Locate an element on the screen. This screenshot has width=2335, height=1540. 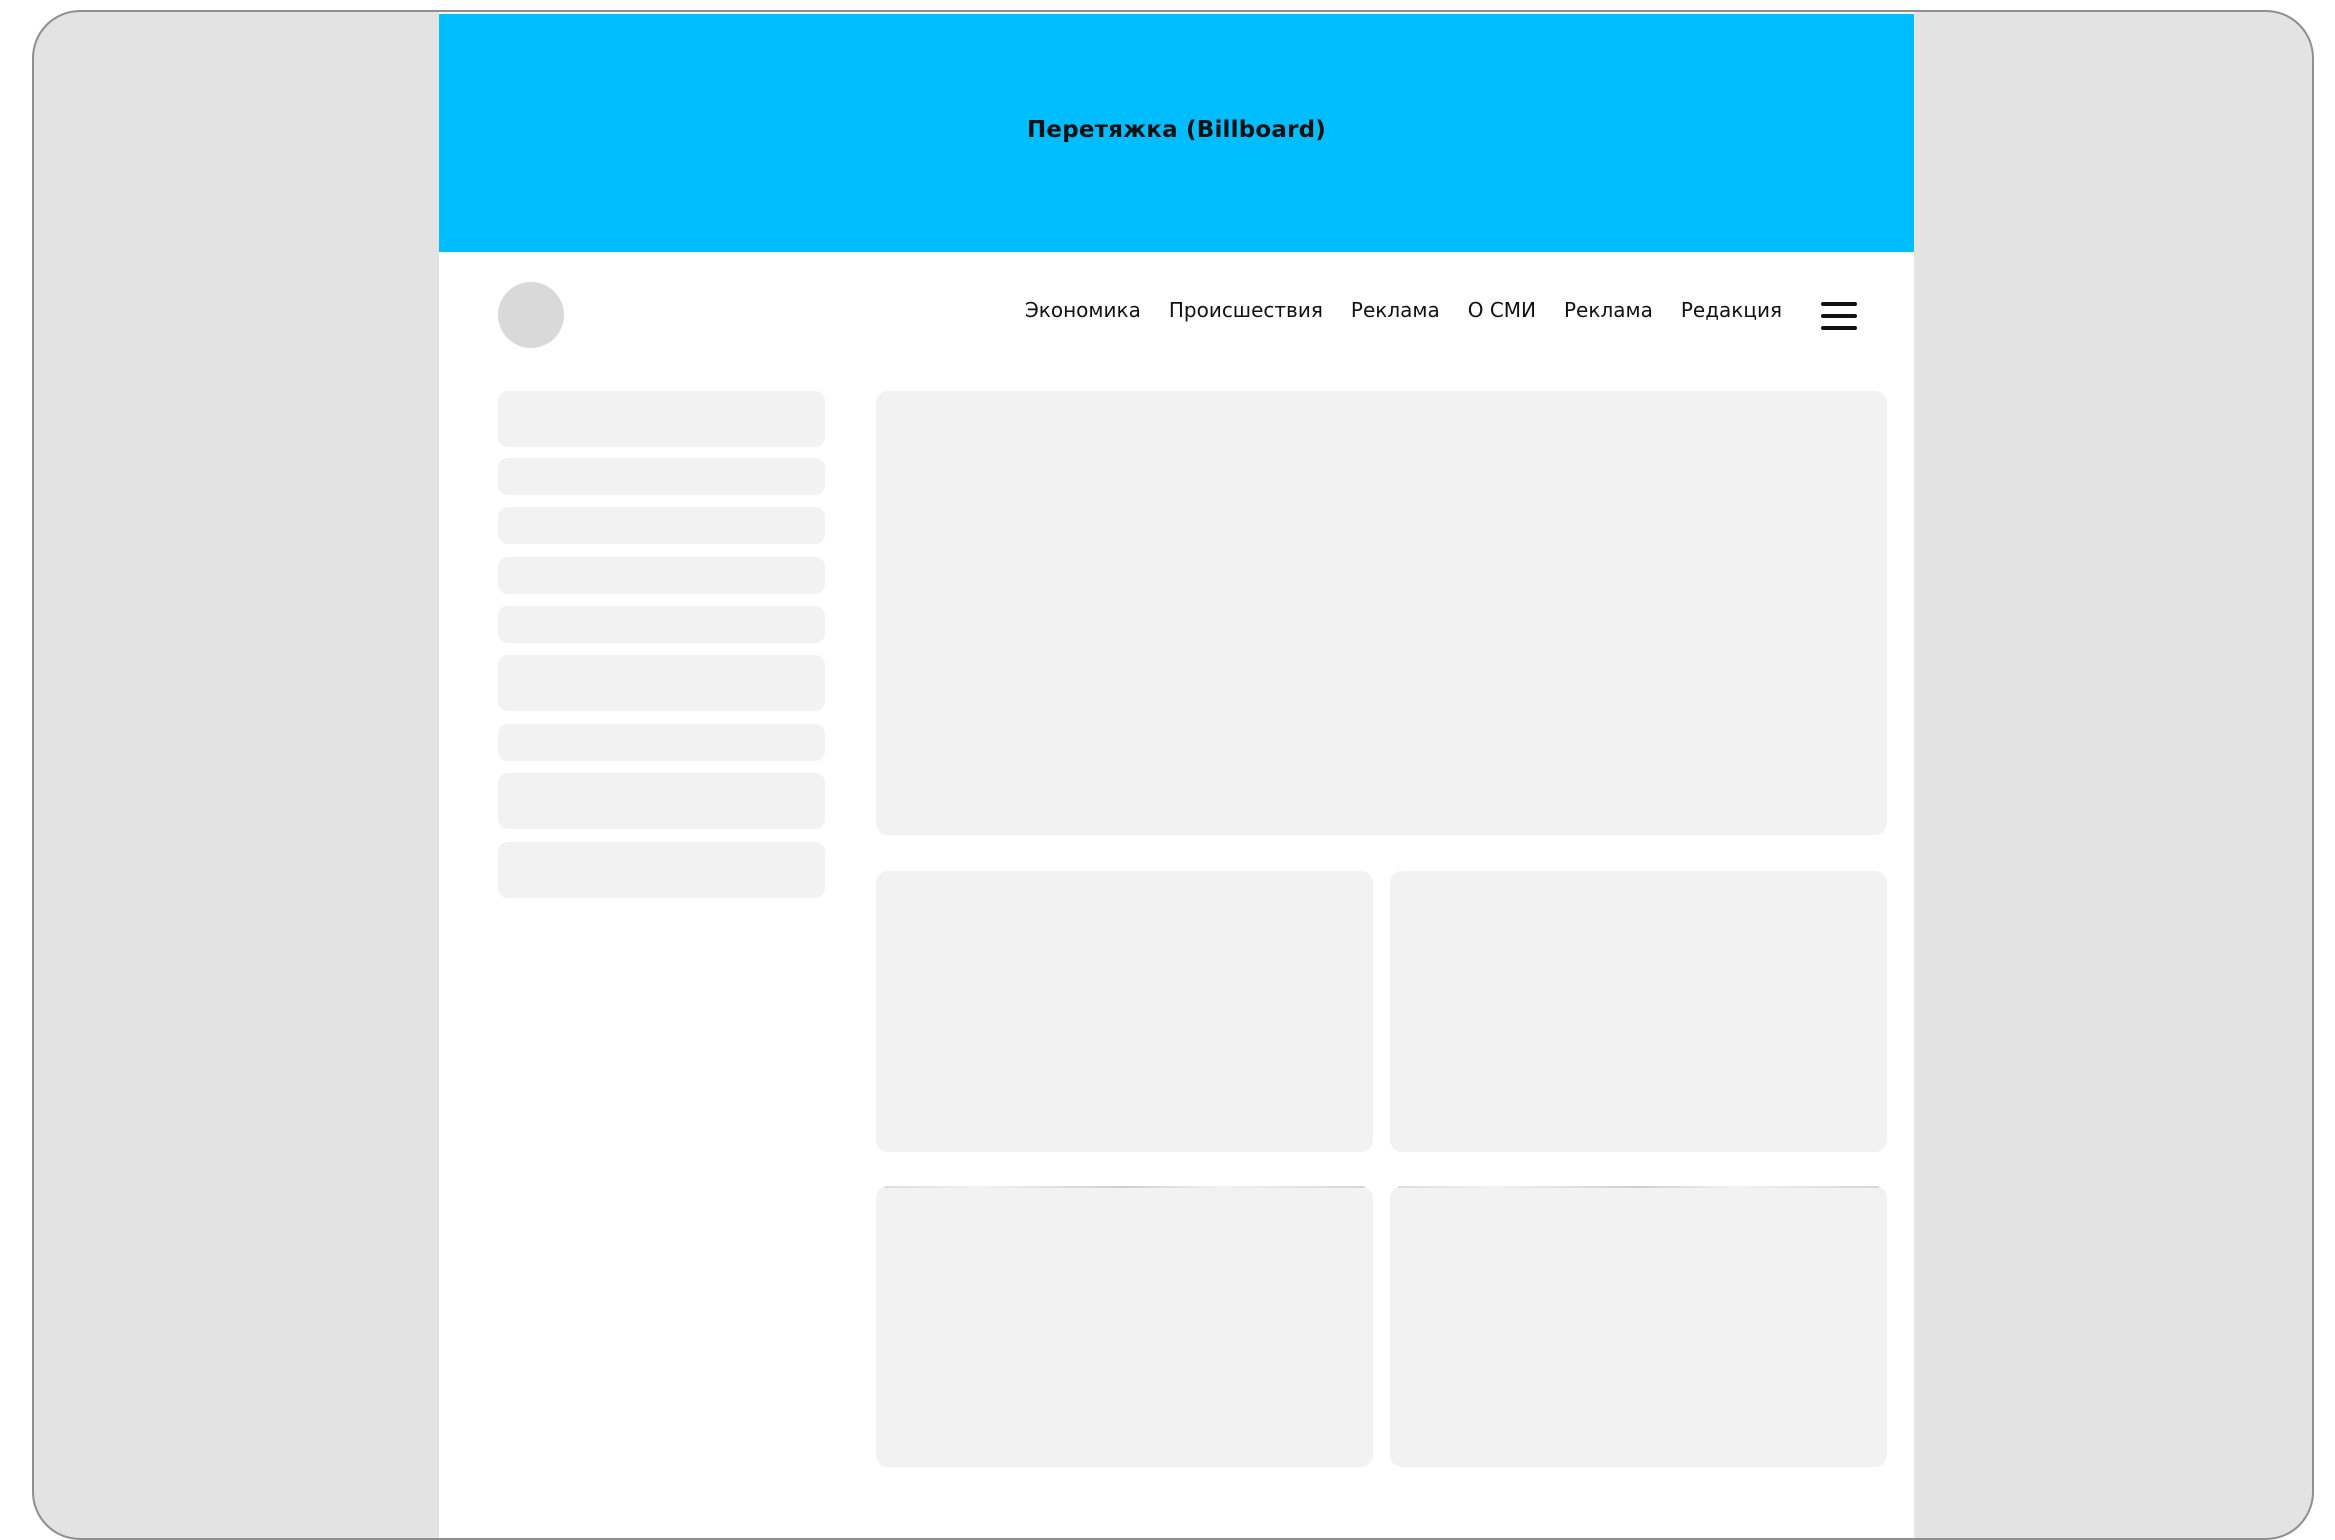
nav-item-about-media: О СМИ is located at coordinates (1502, 310).